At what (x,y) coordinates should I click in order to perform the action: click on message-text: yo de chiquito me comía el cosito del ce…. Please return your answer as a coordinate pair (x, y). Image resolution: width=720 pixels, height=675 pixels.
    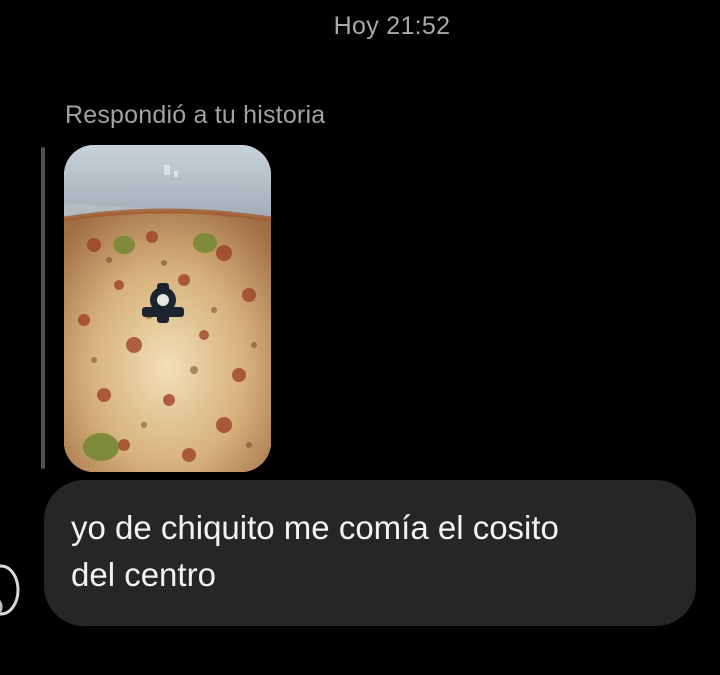
    Looking at the image, I should click on (315, 551).